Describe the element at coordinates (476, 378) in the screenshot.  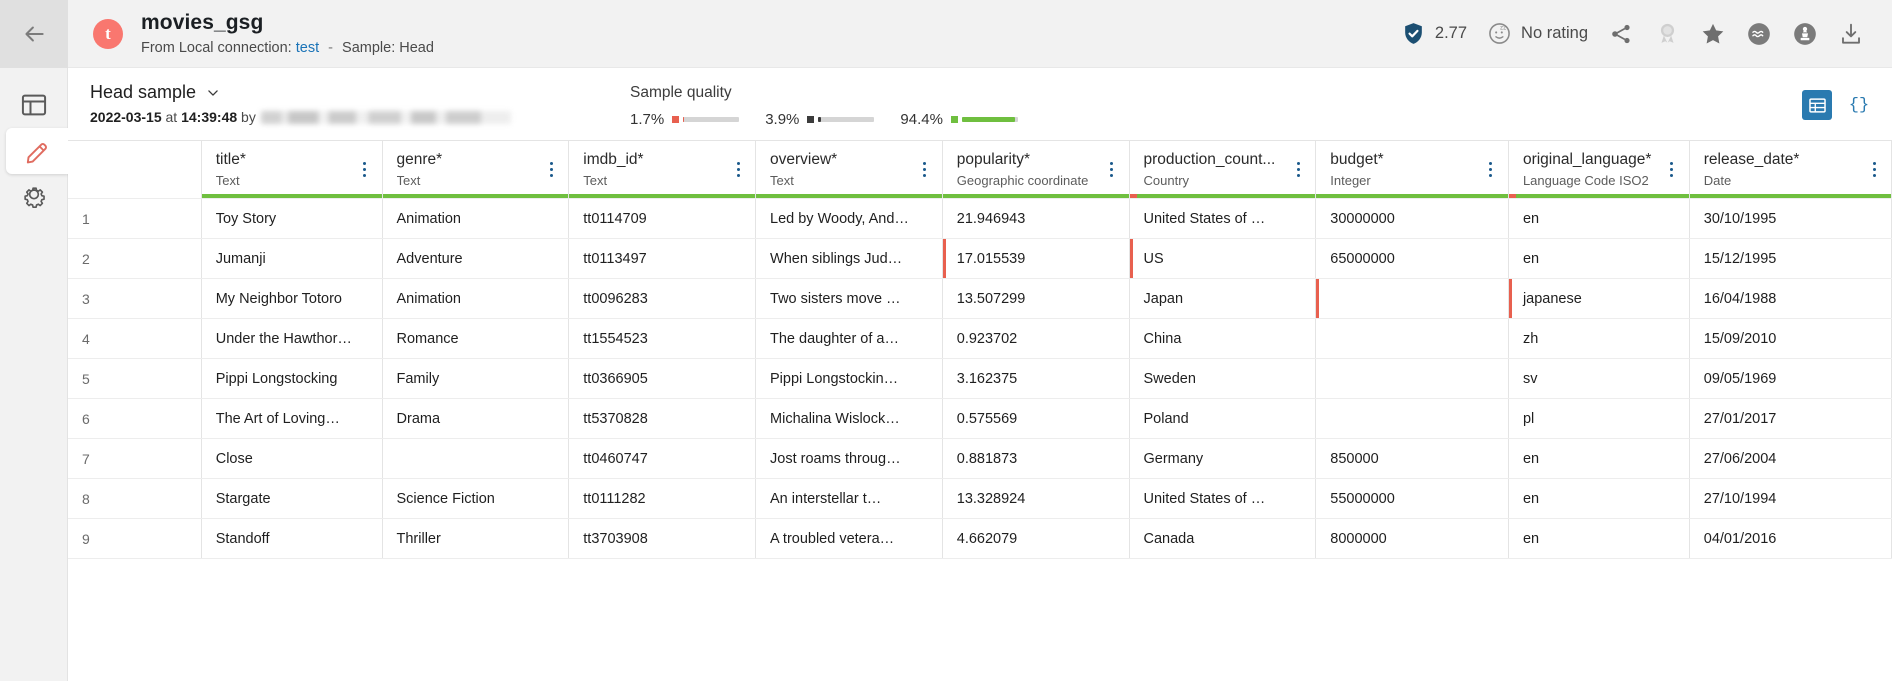
I see `table-cell: Family` at that location.